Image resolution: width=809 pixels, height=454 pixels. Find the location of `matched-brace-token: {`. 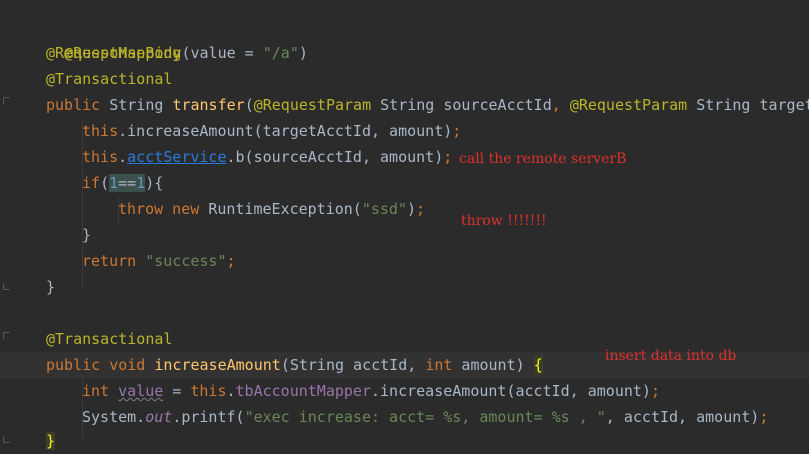

matched-brace-token: { is located at coordinates (538, 365).